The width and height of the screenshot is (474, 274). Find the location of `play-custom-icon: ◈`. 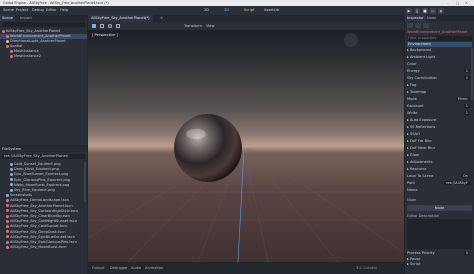

play-custom-icon: ◈ is located at coordinates (441, 11).